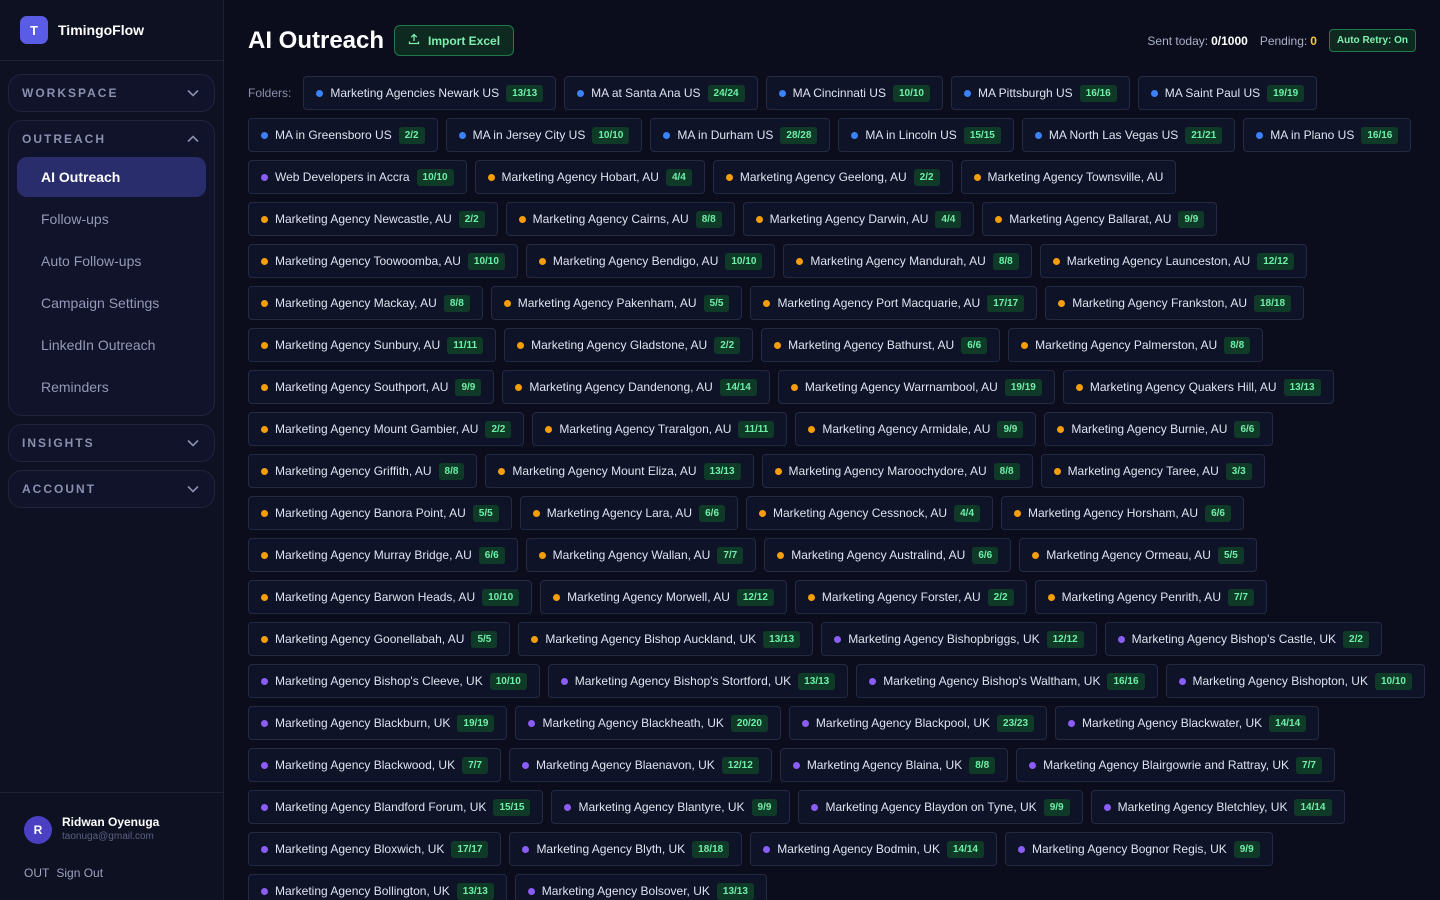 The height and width of the screenshot is (900, 1440). Describe the element at coordinates (373, 219) in the screenshot. I see `folder-chip: Marketing Agency Newcastle, AU 2/2` at that location.